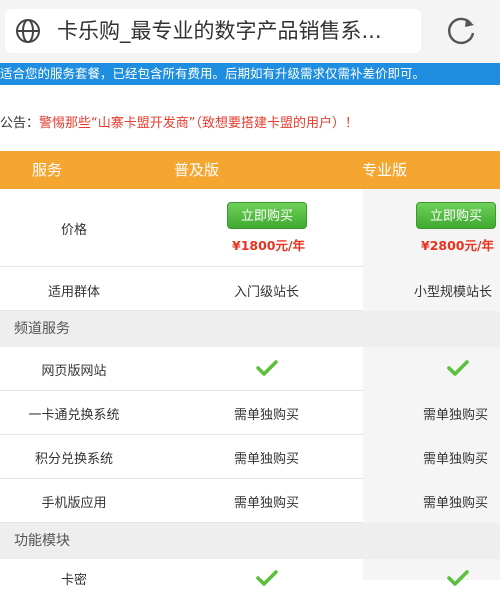 The width and height of the screenshot is (500, 599). Describe the element at coordinates (266, 292) in the screenshot. I see `audience-basic: 入门级站长` at that location.